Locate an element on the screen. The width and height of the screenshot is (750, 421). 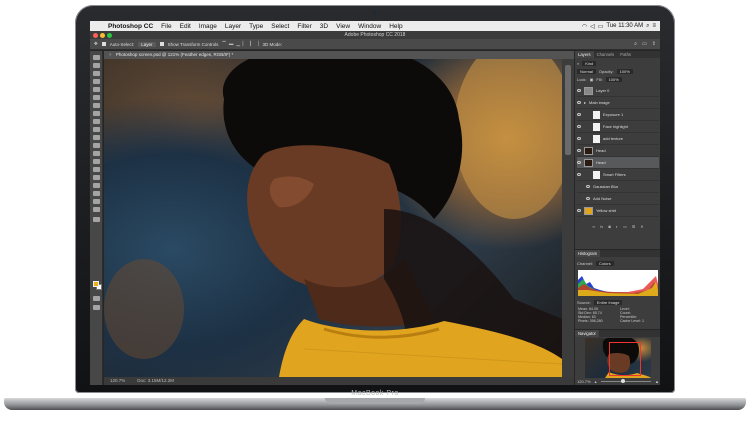
menu-file: File is located at coordinates (166, 26).